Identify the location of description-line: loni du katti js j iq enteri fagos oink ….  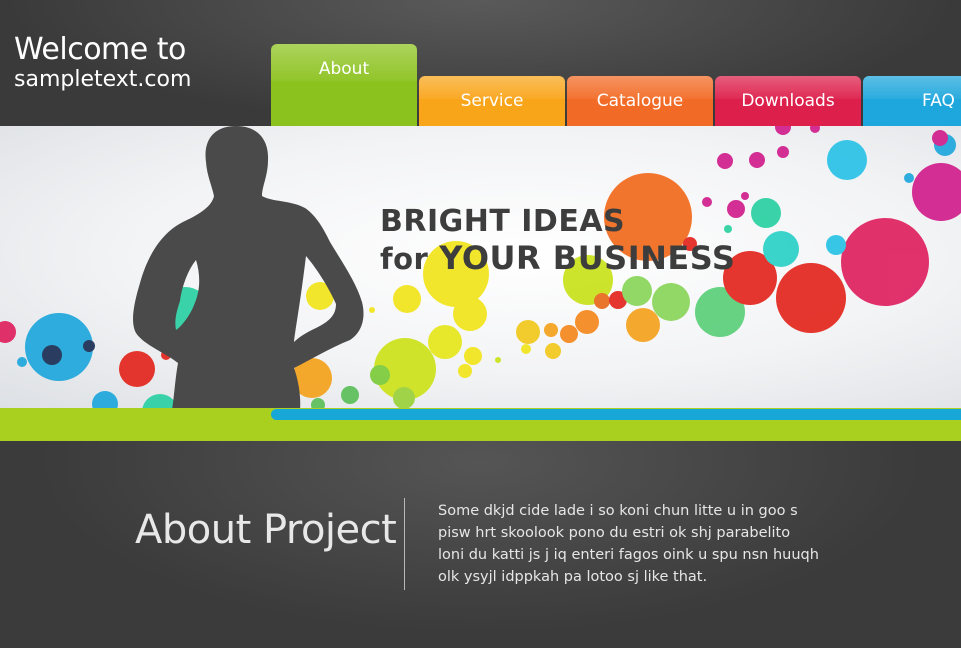
(628, 555).